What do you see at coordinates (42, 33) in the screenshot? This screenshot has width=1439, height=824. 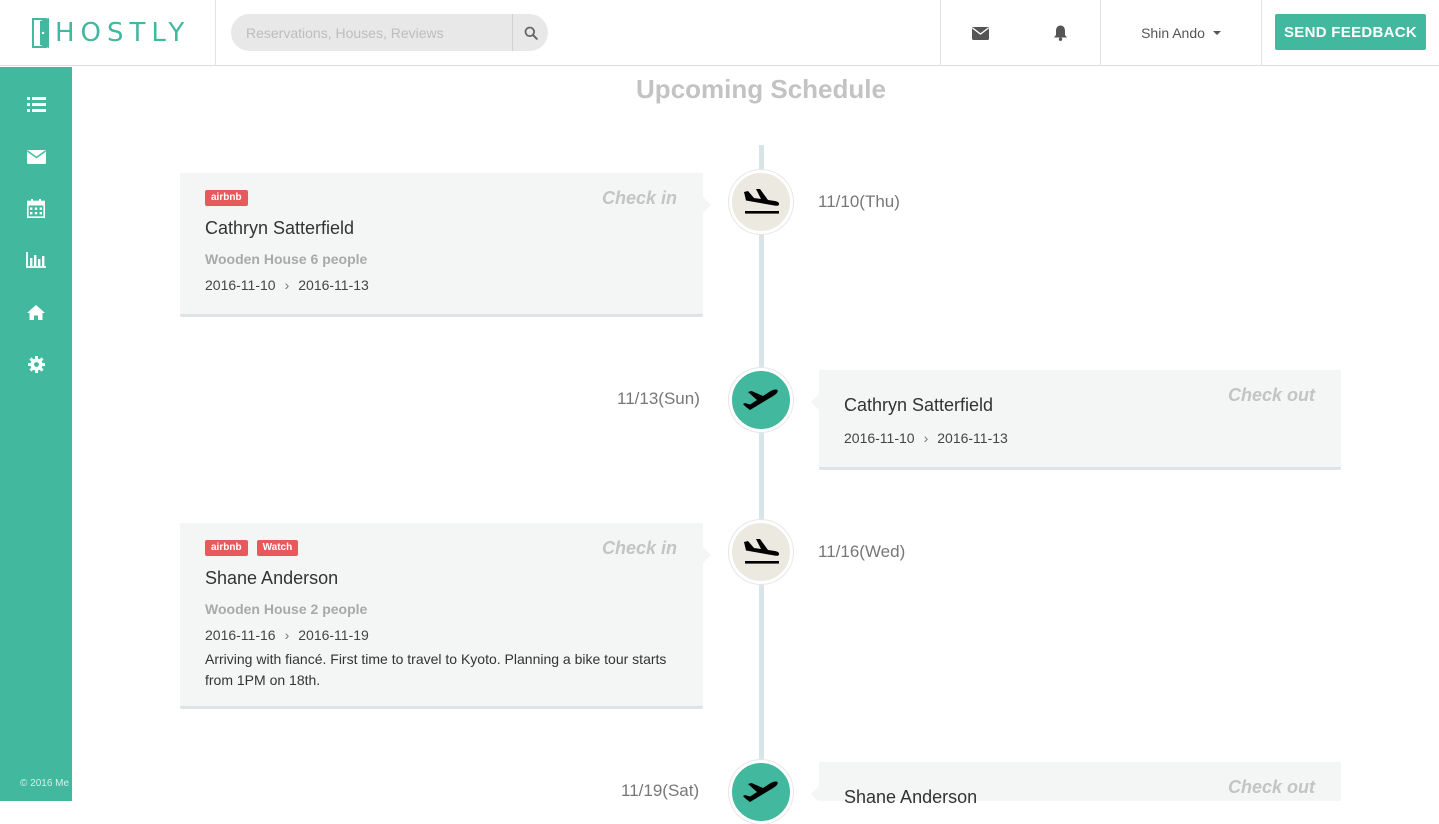 I see `door-logo-icon` at bounding box center [42, 33].